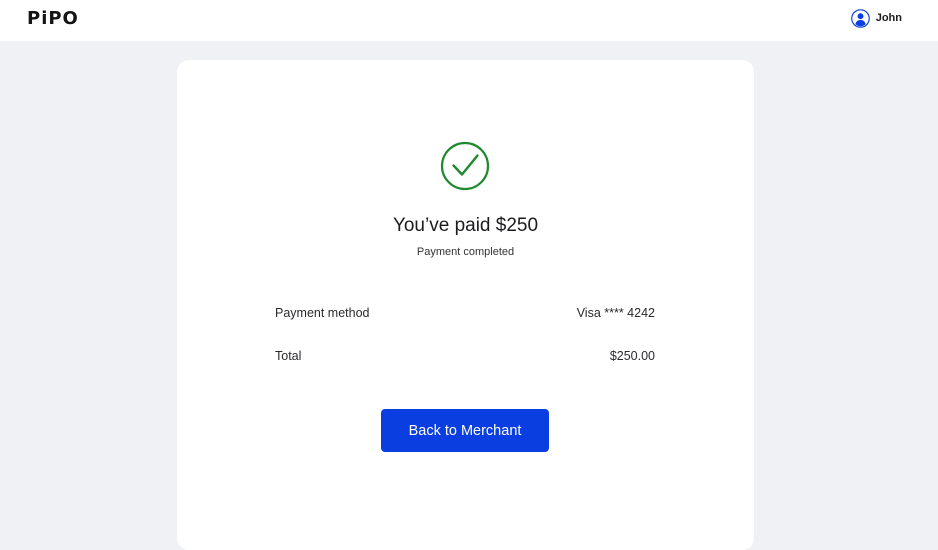 Image resolution: width=938 pixels, height=550 pixels. Describe the element at coordinates (469, 20) in the screenshot. I see `top-bar: PiPO John` at that location.